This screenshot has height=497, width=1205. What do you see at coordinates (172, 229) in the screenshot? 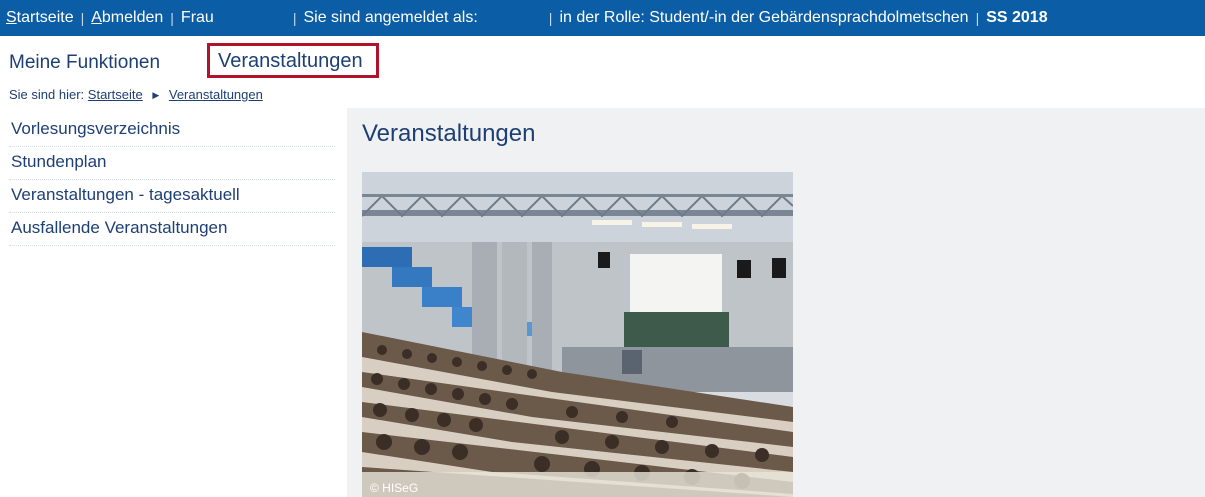
I see `sidebar-item-cancelled-events: Ausfallende Veranstaltungen` at bounding box center [172, 229].